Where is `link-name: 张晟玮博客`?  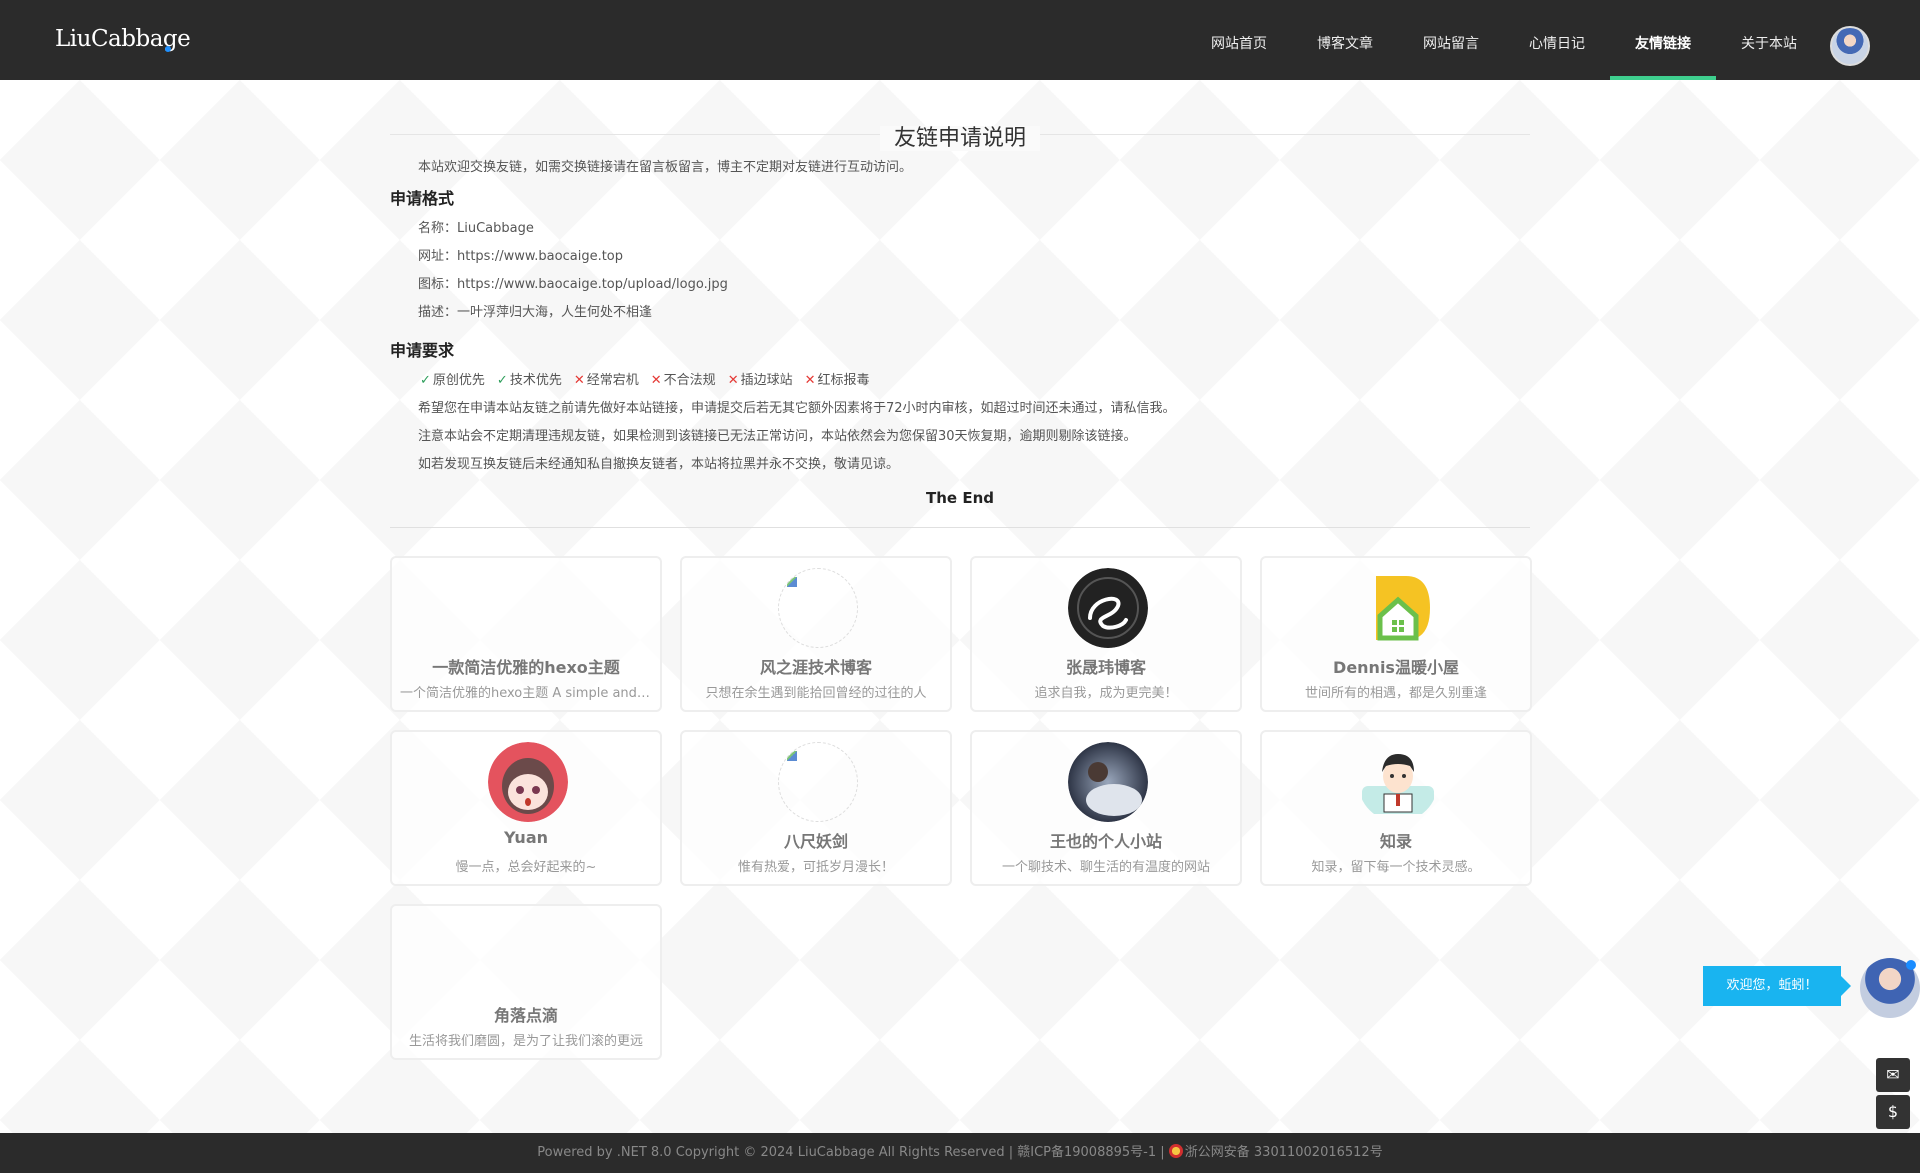
link-name: 张晟玮博客 is located at coordinates (1105, 667).